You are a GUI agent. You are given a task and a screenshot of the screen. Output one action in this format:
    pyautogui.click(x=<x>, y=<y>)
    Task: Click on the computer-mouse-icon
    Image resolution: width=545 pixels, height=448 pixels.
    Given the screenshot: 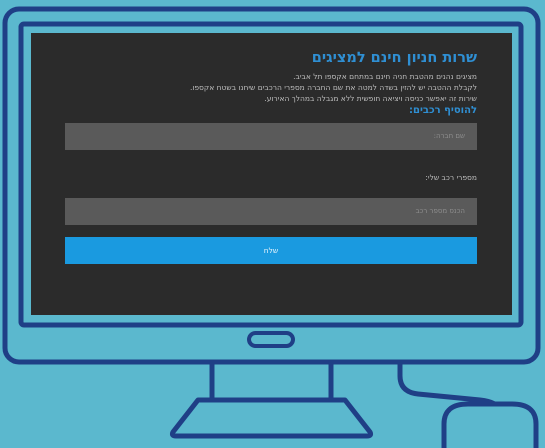 What is the action you would take?
    pyautogui.click(x=490, y=424)
    